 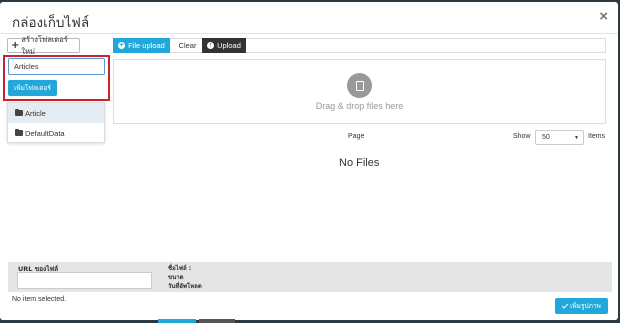 I want to click on folder-item-label: Article, so click(x=35, y=113).